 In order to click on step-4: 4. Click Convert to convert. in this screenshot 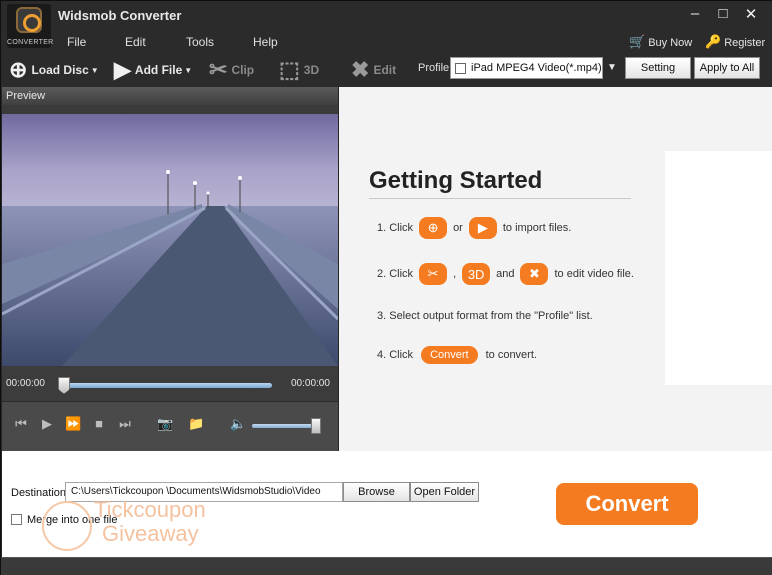, I will do `click(457, 355)`.